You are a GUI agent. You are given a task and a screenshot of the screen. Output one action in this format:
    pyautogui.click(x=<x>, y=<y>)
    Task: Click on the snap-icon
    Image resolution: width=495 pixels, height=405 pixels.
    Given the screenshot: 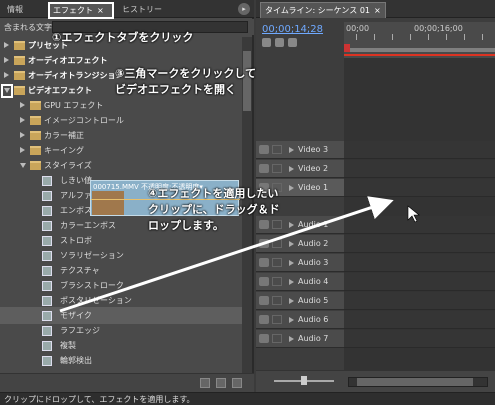 What is the action you would take?
    pyautogui.click(x=266, y=42)
    